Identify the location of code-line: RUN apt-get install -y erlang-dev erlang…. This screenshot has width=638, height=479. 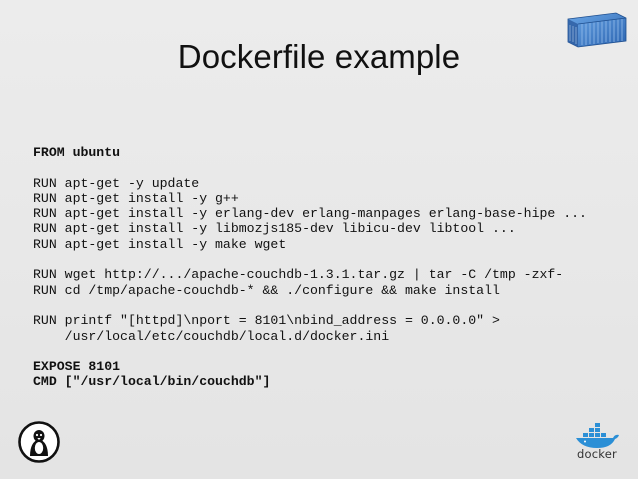
(310, 214).